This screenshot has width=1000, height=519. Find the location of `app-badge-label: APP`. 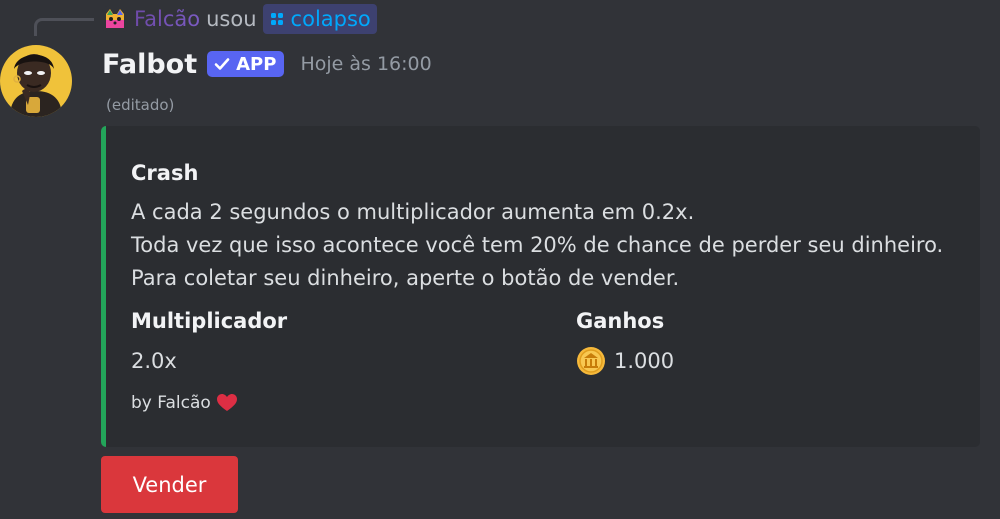

app-badge-label: APP is located at coordinates (256, 64).